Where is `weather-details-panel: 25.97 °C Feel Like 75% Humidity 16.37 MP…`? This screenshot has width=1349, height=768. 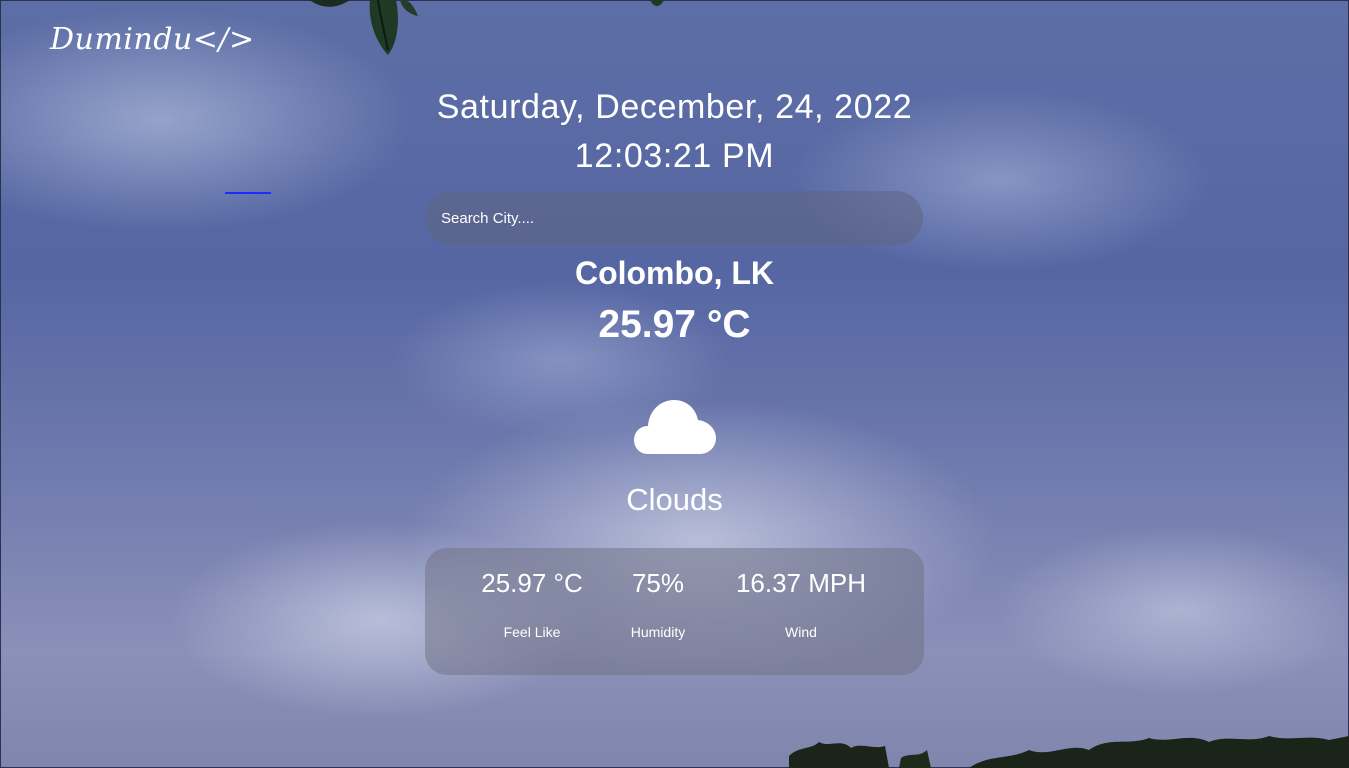 weather-details-panel: 25.97 °C Feel Like 75% Humidity 16.37 MP… is located at coordinates (674, 611).